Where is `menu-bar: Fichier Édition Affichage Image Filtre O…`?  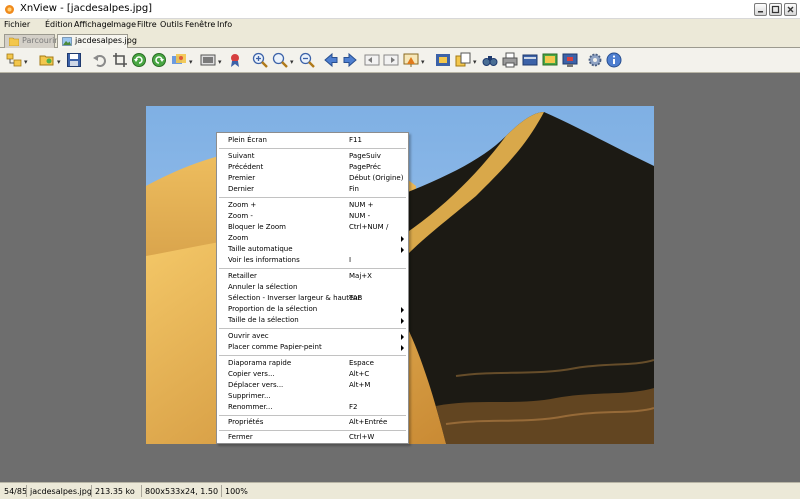 menu-bar: Fichier Édition Affichage Image Filtre O… is located at coordinates (400, 25).